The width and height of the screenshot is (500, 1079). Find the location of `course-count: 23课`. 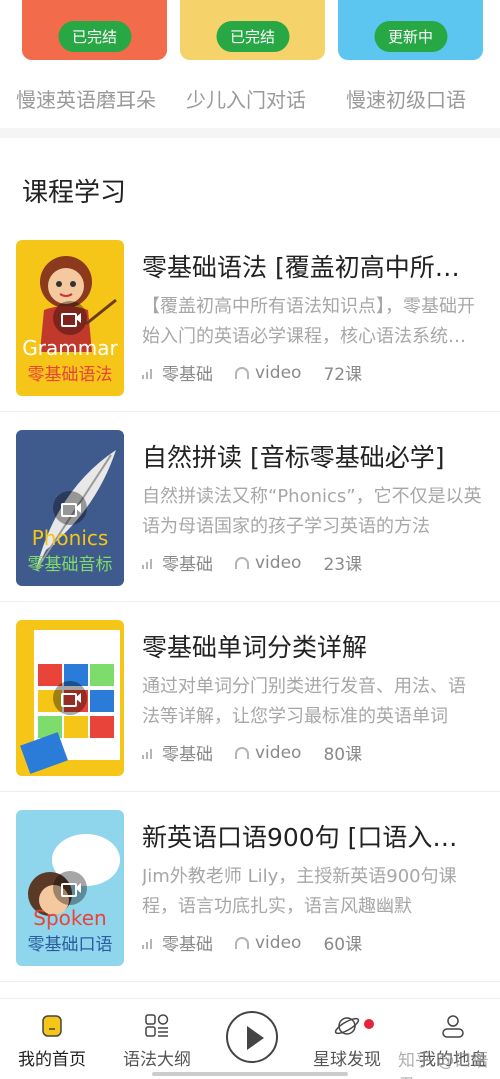

course-count: 23课 is located at coordinates (343, 565).